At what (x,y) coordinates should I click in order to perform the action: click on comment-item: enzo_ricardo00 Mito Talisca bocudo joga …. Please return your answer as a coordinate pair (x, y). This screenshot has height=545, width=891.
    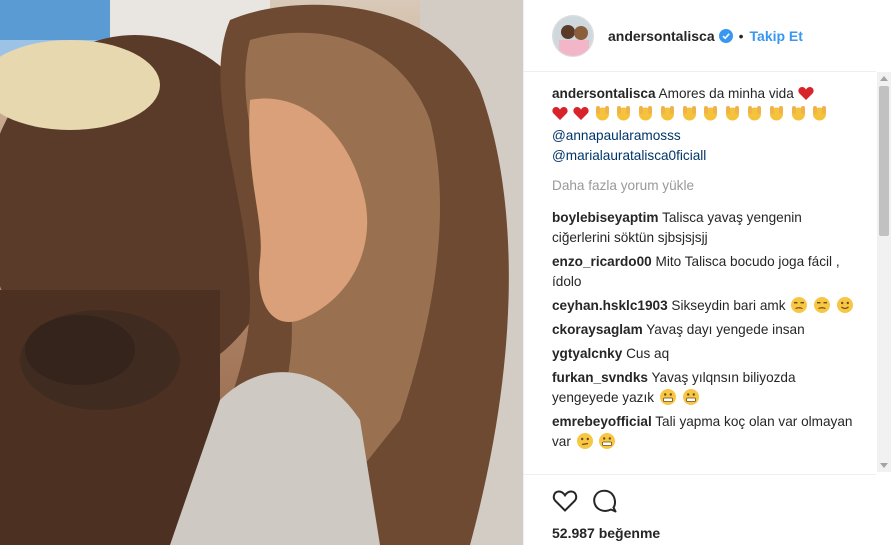
    Looking at the image, I should click on (707, 272).